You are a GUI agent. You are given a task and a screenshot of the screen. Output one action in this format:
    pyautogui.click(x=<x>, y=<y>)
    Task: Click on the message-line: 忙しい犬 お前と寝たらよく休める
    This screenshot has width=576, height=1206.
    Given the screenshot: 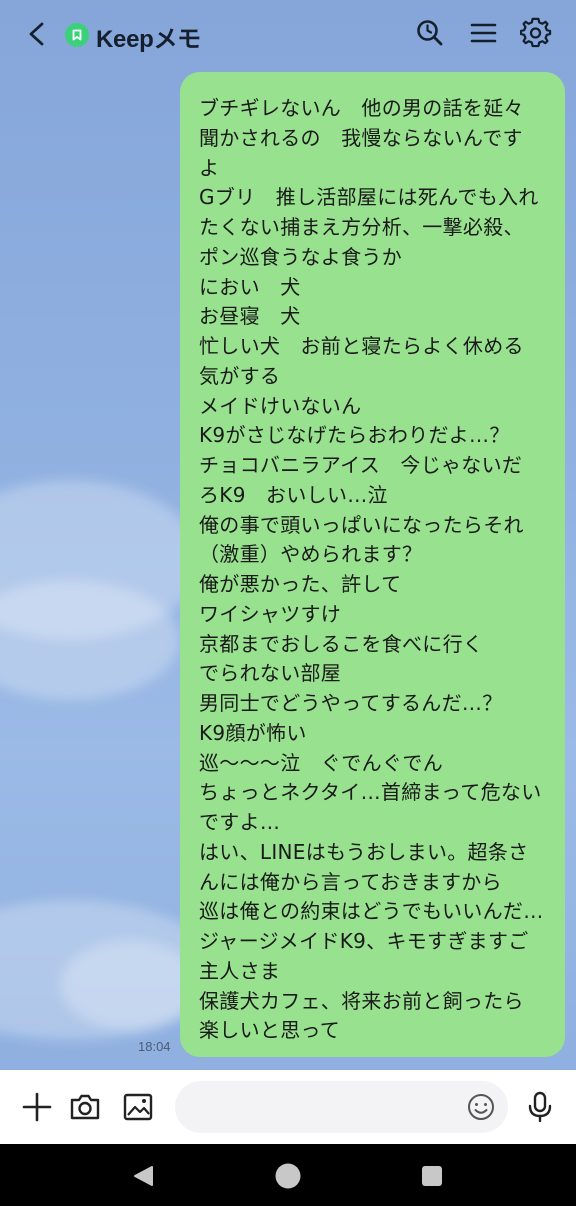 What is the action you would take?
    pyautogui.click(x=361, y=346)
    